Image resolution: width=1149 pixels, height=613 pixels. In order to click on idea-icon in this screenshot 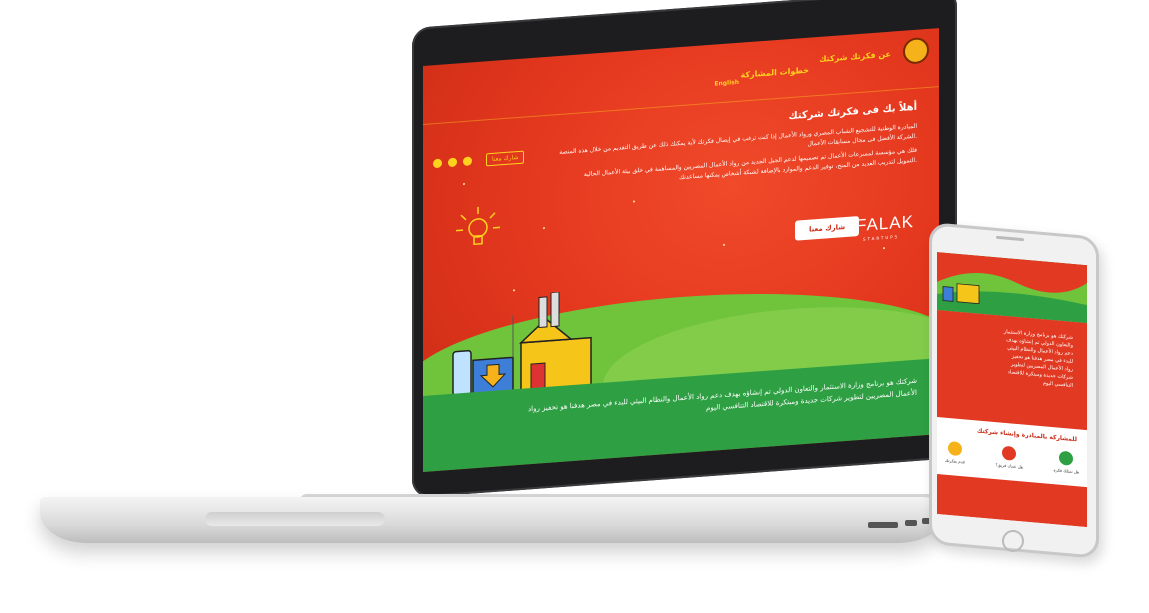, I will do `click(1066, 458)`.